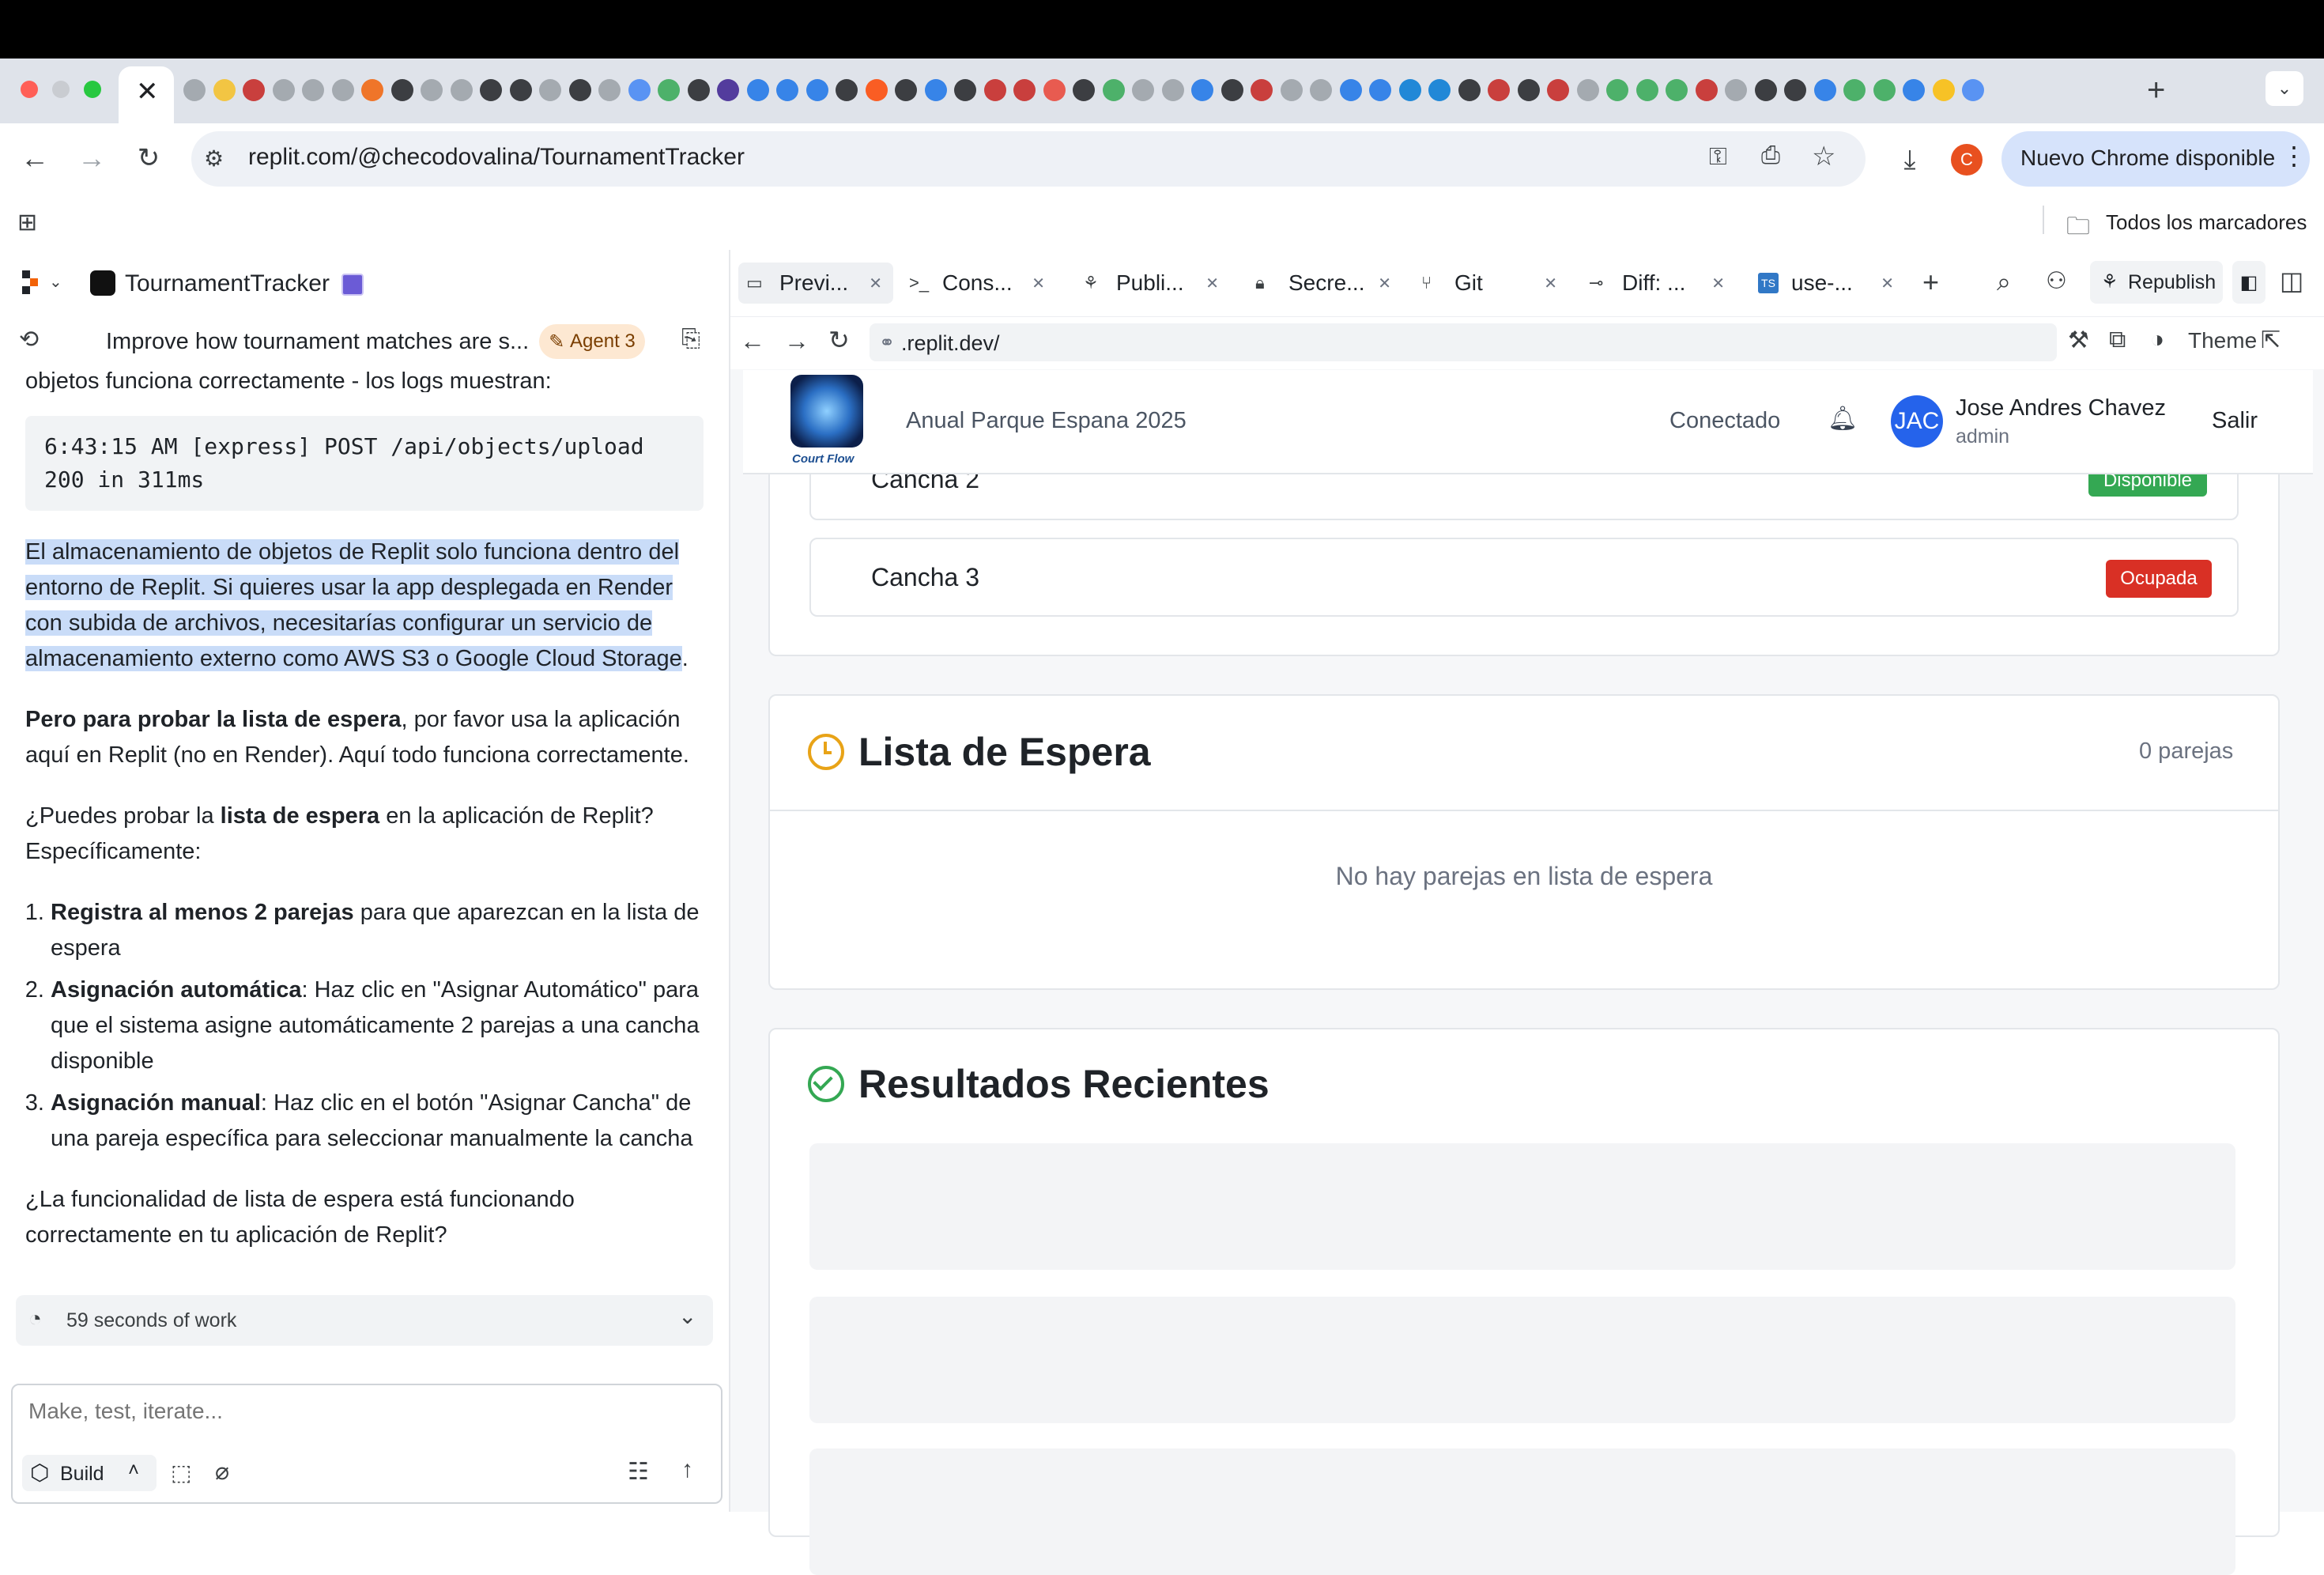 This screenshot has width=2324, height=1575. What do you see at coordinates (2206, 222) in the screenshot?
I see `all-bookmarks-label: Todos los marcadores` at bounding box center [2206, 222].